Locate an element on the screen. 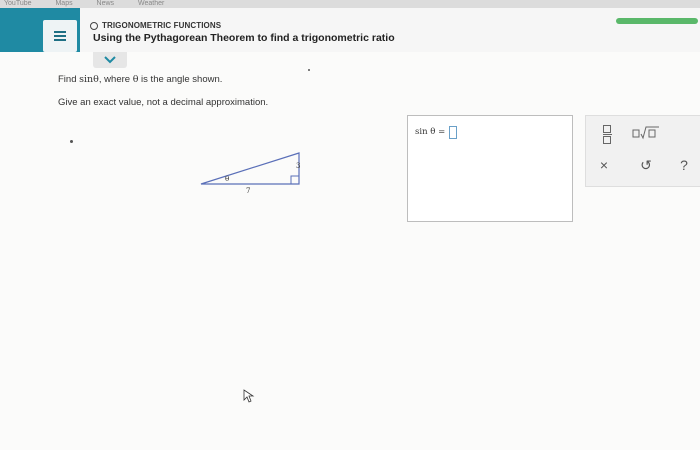  topic-circle-icon is located at coordinates (94, 25).